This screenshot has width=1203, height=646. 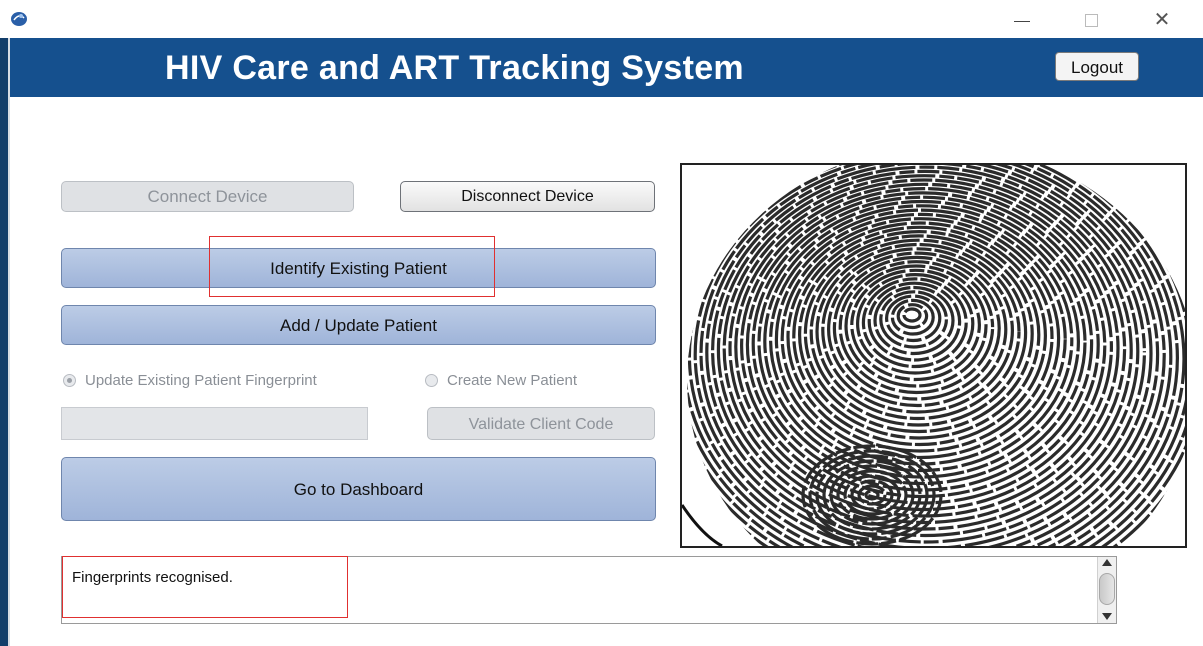 What do you see at coordinates (69, 380) in the screenshot?
I see `radio-update-existing-indicator` at bounding box center [69, 380].